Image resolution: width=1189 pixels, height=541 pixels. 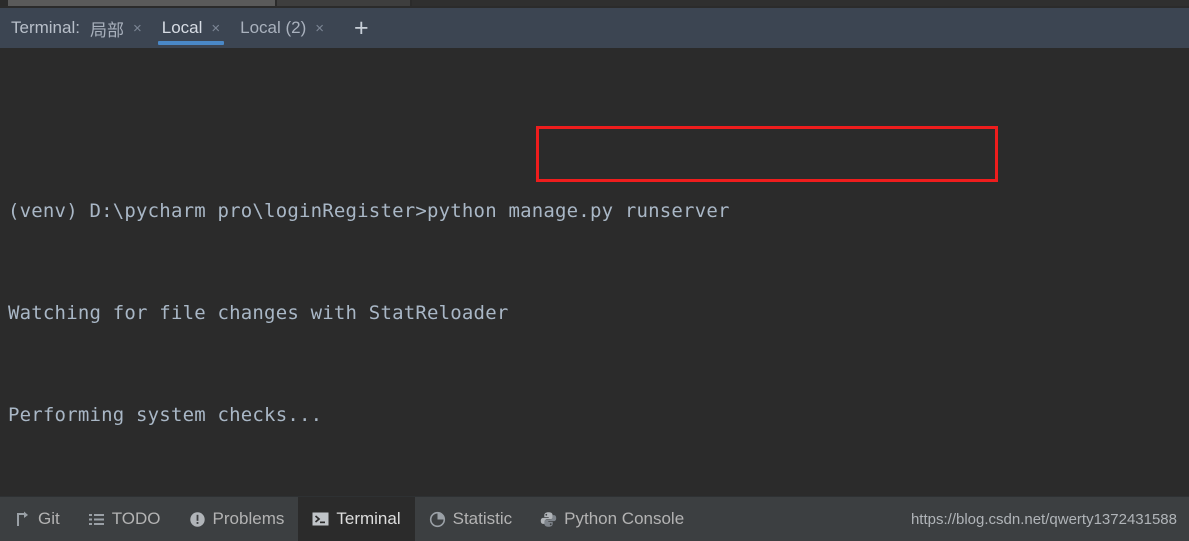 I want to click on status-button-problems: Problems, so click(x=237, y=519).